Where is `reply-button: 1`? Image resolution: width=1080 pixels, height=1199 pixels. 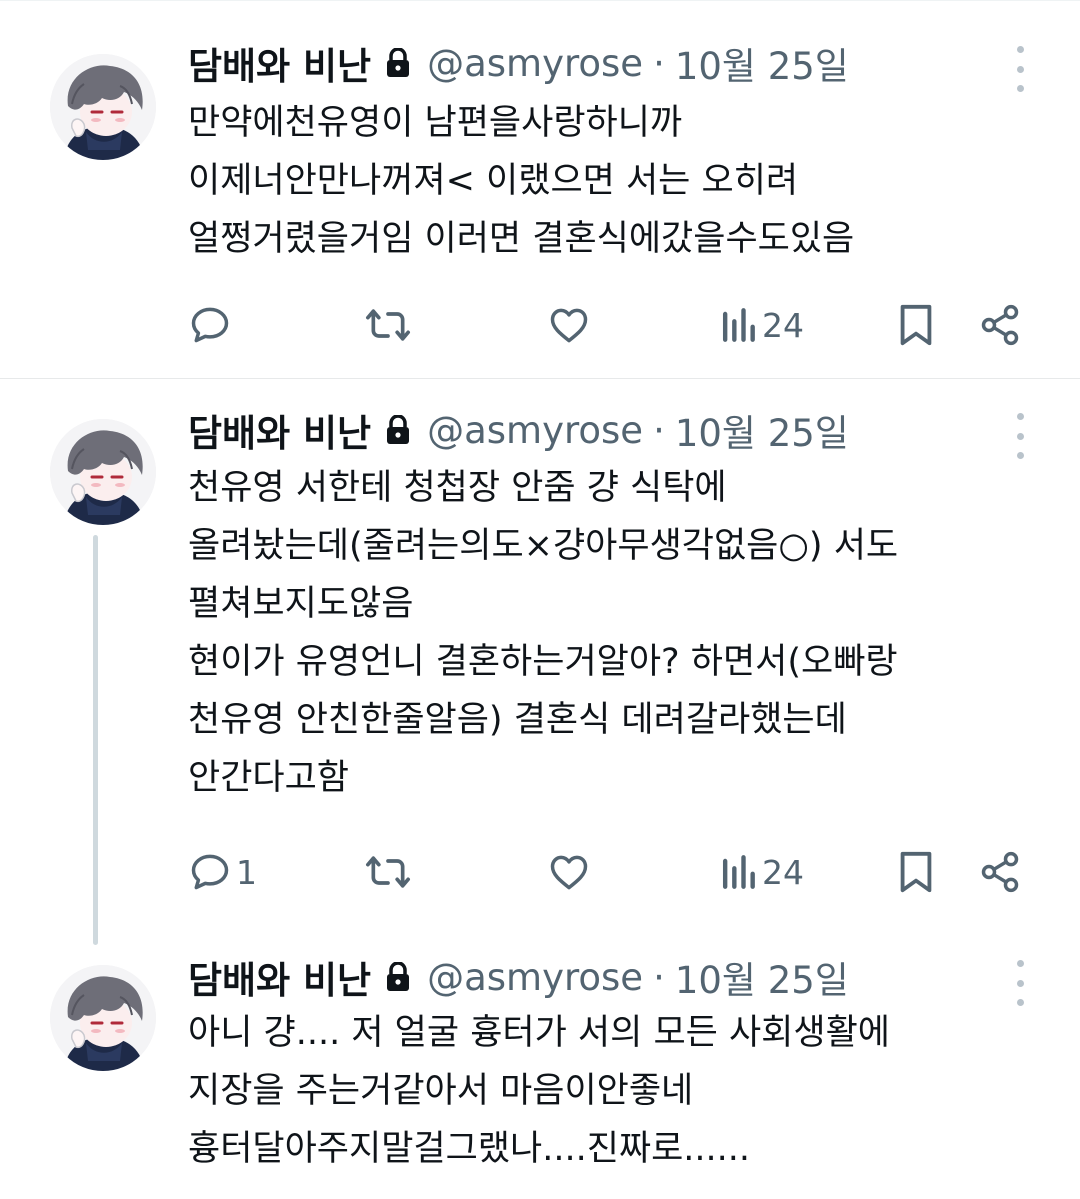
reply-button: 1 is located at coordinates (222, 872).